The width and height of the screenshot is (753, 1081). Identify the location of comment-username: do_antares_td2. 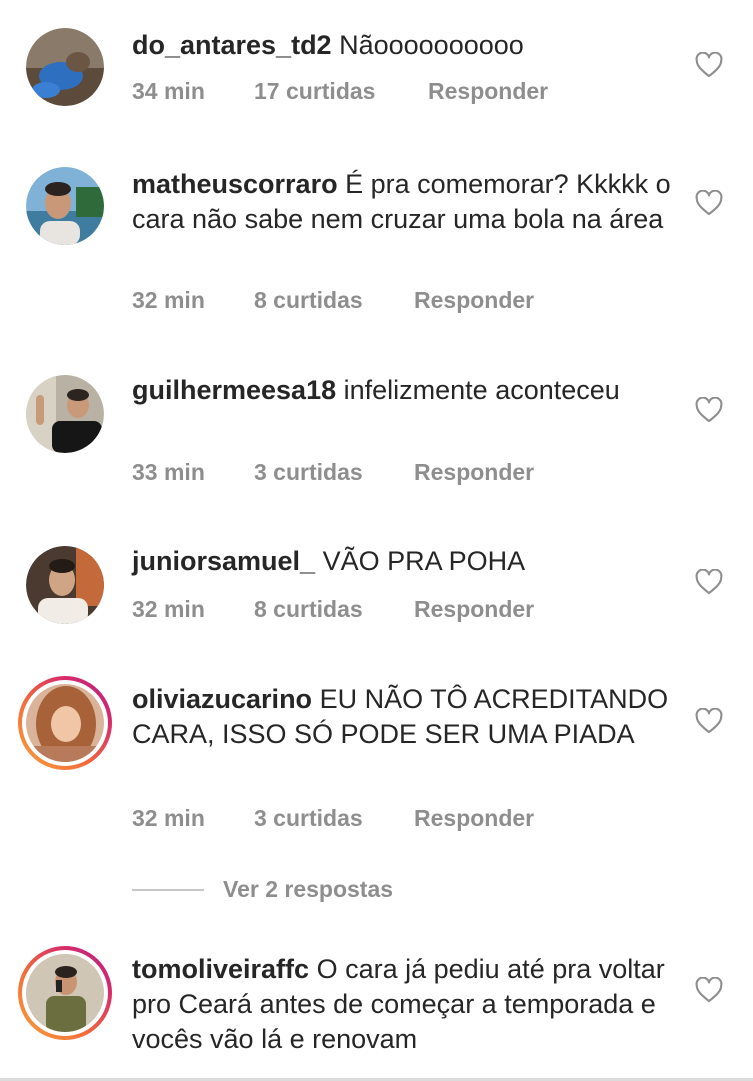
(232, 45).